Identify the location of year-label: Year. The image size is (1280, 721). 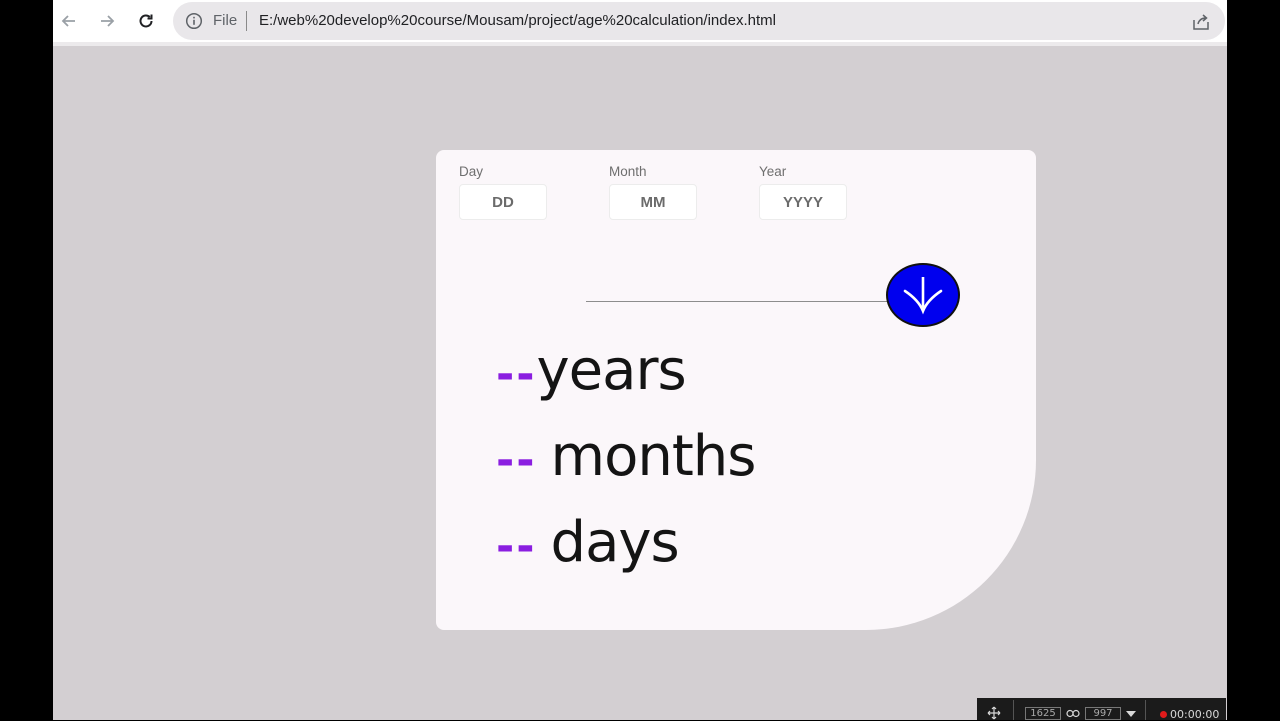
(773, 171).